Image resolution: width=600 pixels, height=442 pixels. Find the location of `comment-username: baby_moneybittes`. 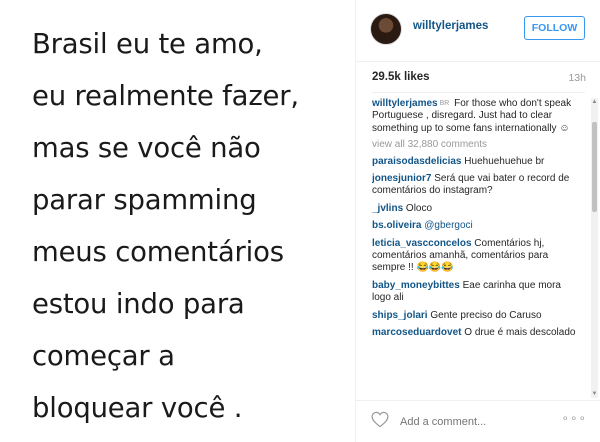

comment-username: baby_moneybittes is located at coordinates (416, 285).